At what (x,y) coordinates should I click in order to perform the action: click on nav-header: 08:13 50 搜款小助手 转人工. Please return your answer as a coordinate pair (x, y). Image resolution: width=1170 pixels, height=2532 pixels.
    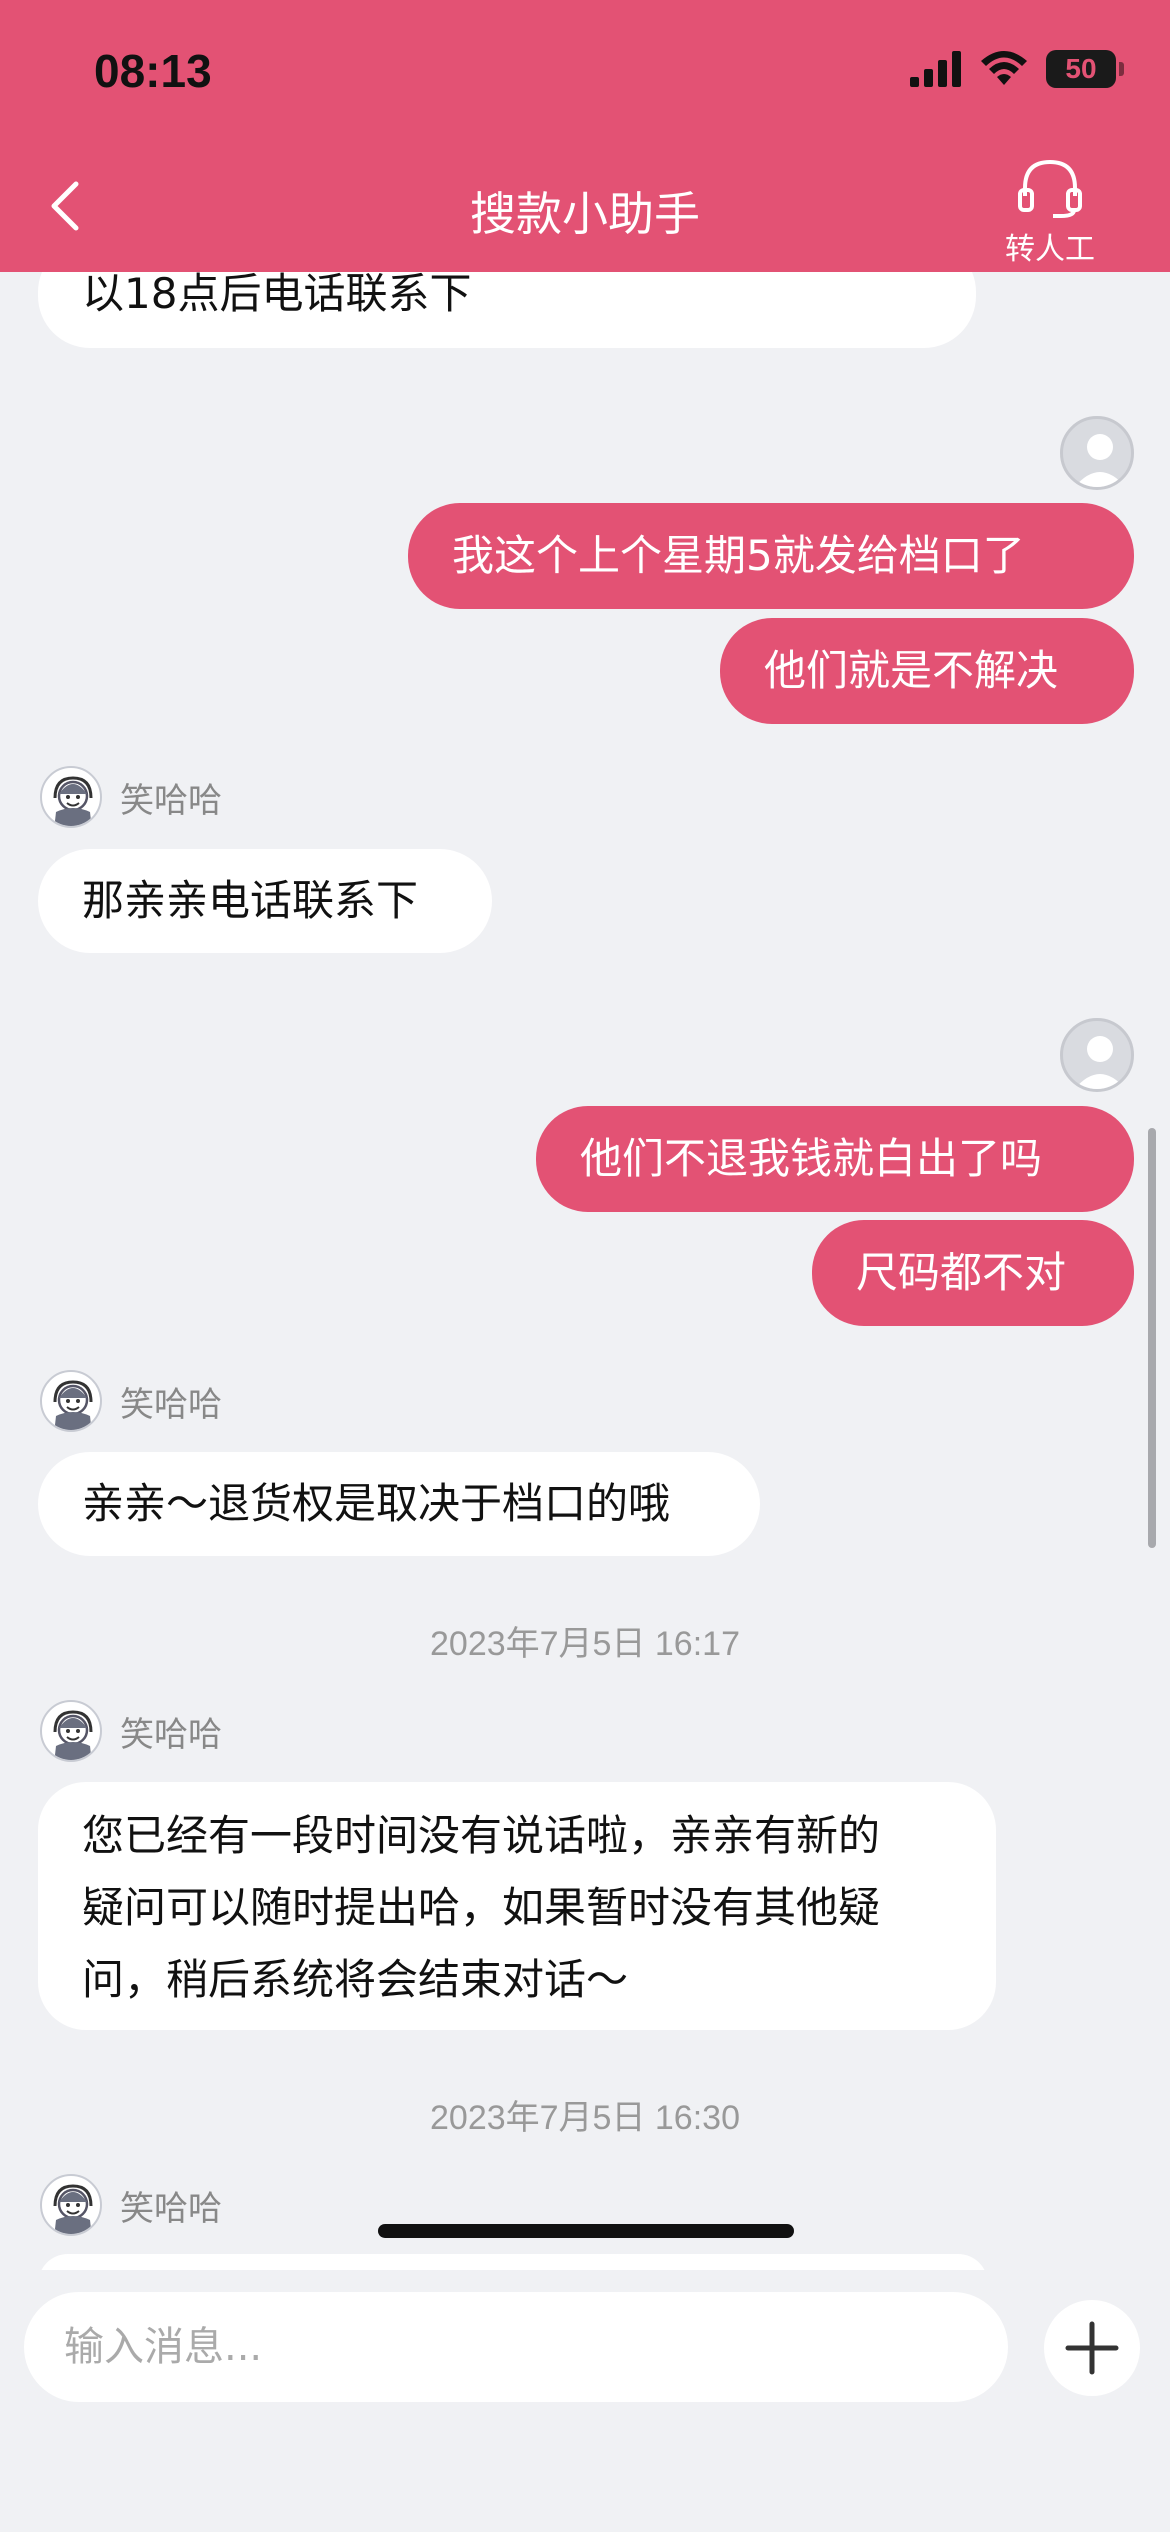
    Looking at the image, I should click on (585, 136).